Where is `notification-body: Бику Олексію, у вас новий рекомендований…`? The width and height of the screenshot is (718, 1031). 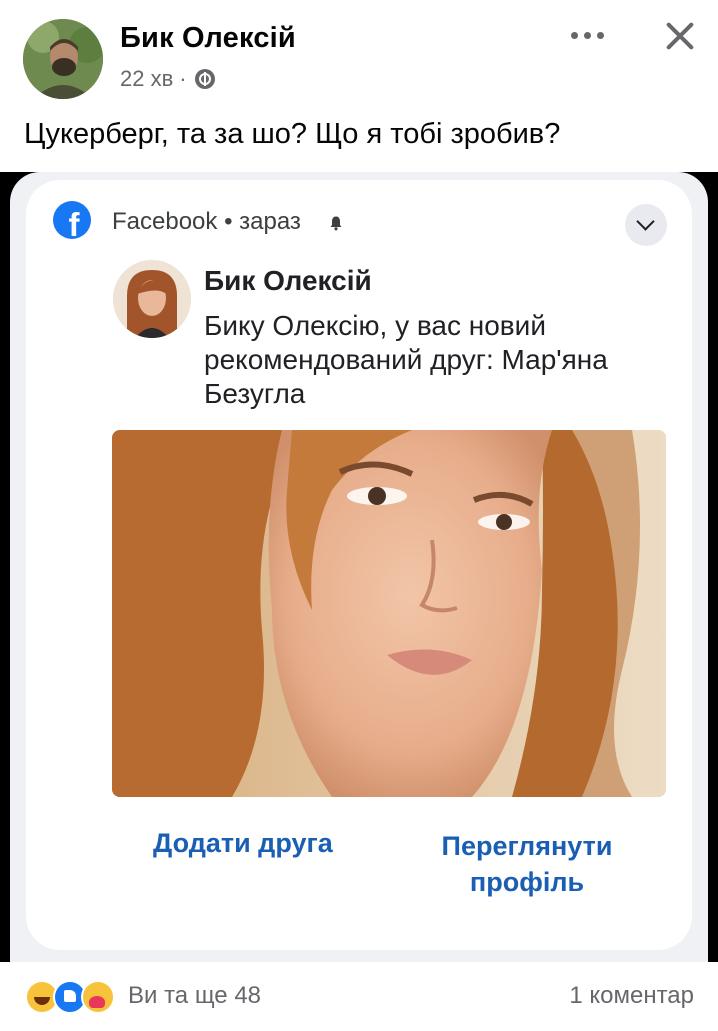 notification-body: Бику Олексію, у вас новий рекомендований… is located at coordinates (406, 359).